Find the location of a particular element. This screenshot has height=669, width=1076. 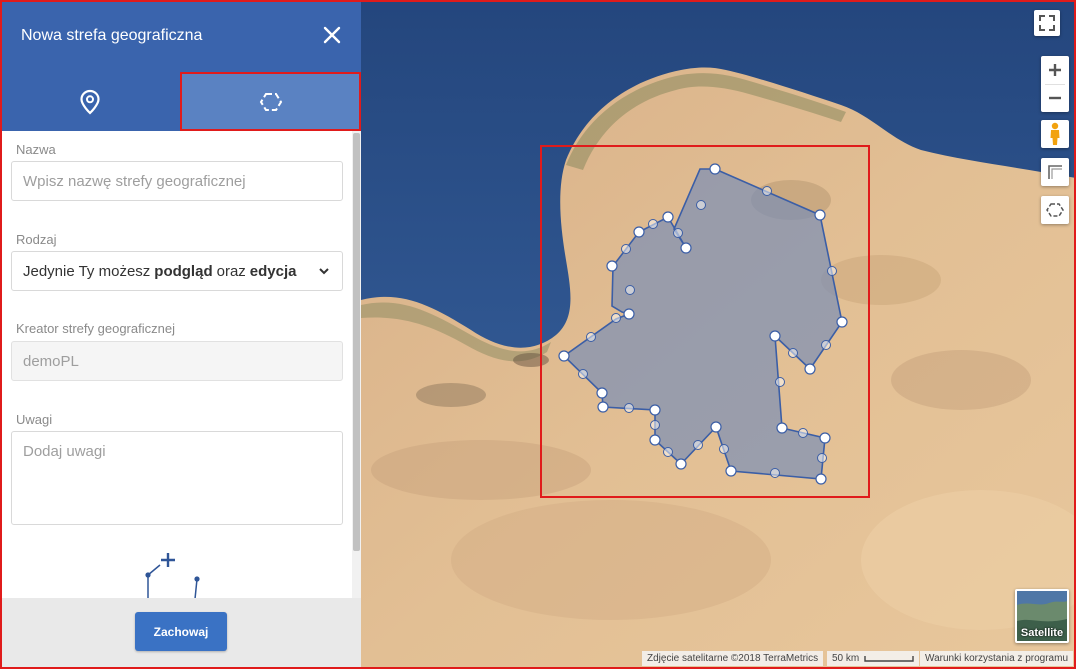

rectangle-tool-button is located at coordinates (1055, 172).